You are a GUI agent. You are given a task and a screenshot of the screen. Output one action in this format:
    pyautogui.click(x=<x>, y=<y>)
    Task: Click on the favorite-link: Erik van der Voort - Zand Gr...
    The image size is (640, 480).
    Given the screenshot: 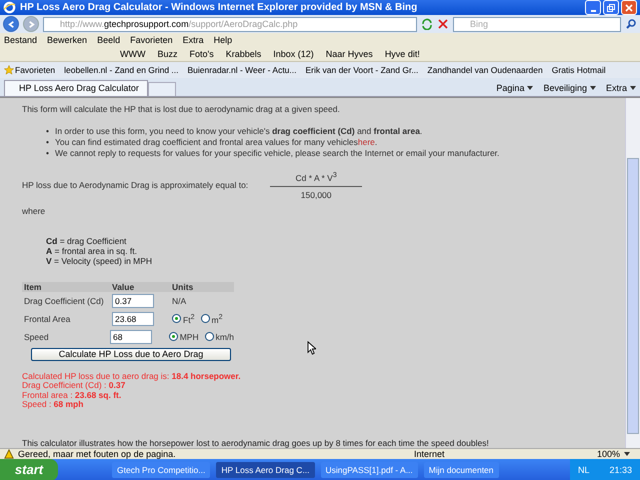 What is the action you would take?
    pyautogui.click(x=362, y=70)
    